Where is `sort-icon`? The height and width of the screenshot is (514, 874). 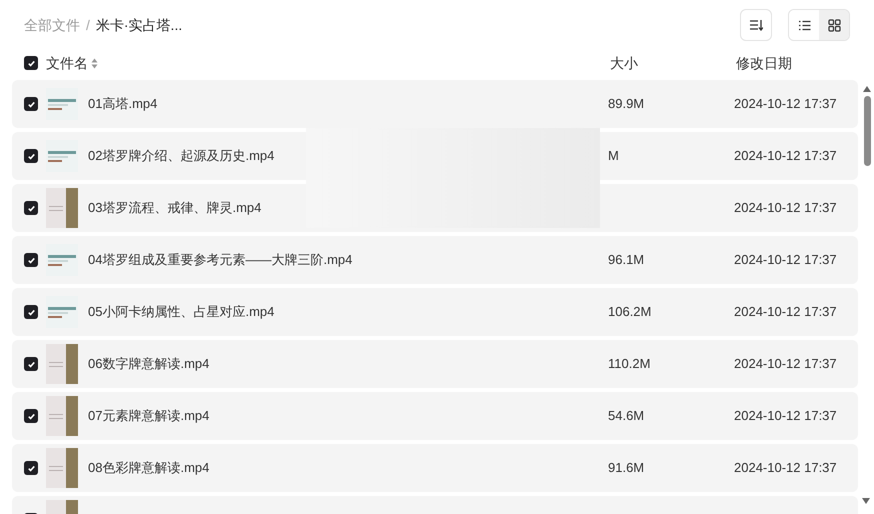 sort-icon is located at coordinates (756, 25).